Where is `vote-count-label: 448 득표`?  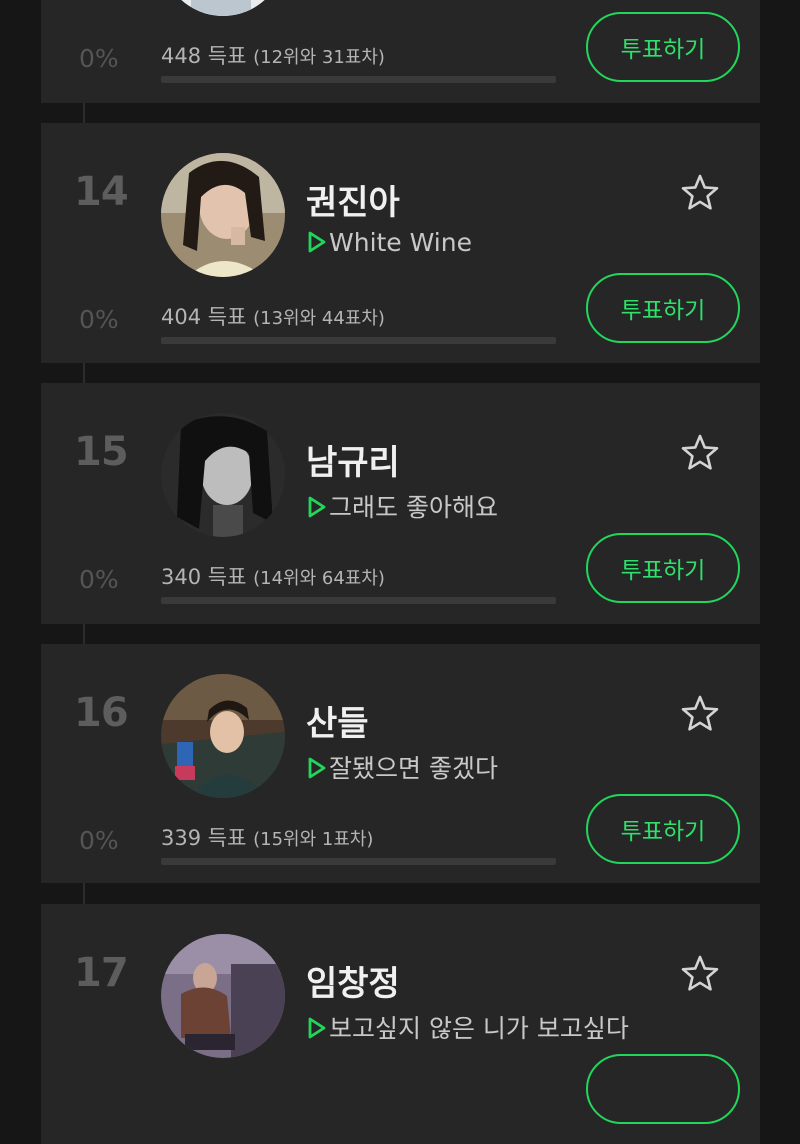
vote-count-label: 448 득표 is located at coordinates (204, 56).